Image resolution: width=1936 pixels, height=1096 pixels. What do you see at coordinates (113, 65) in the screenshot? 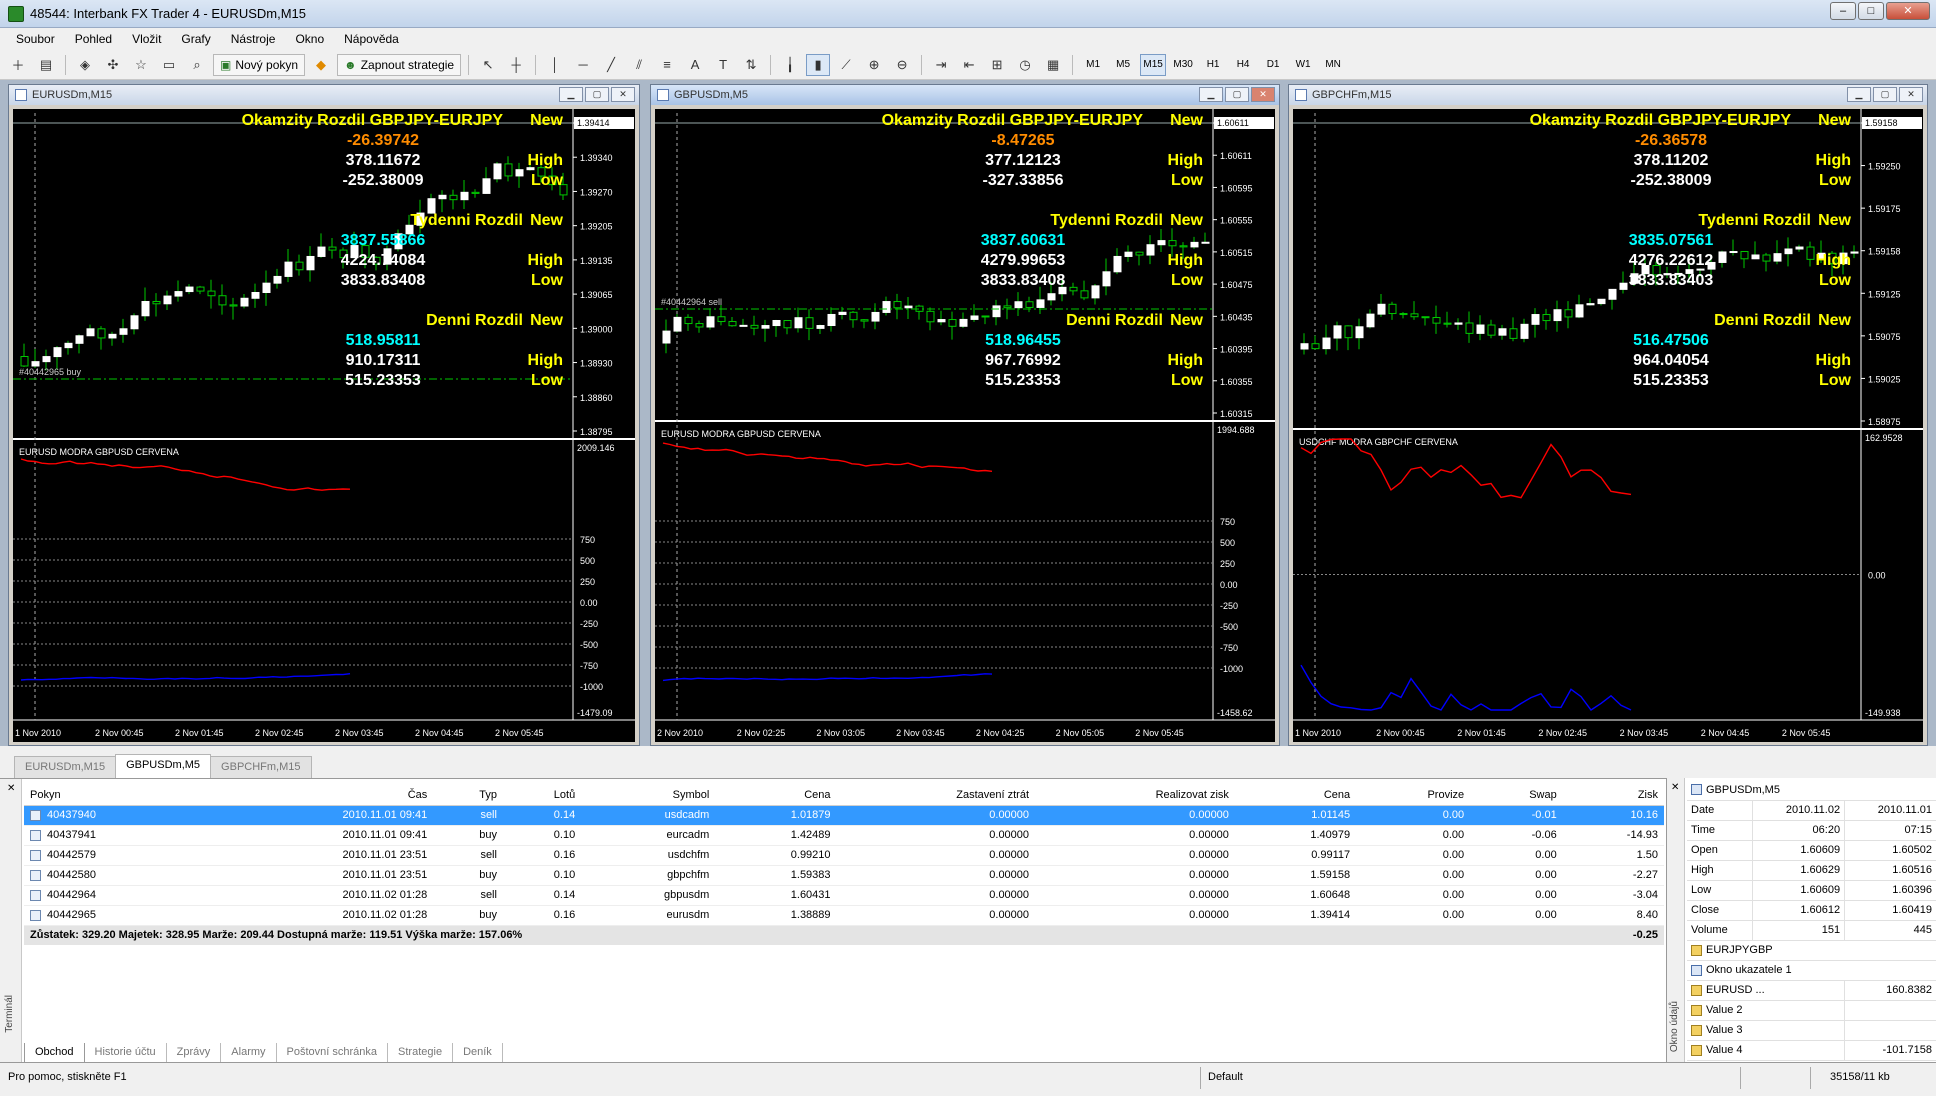
I see `navigator-icon: ✣` at bounding box center [113, 65].